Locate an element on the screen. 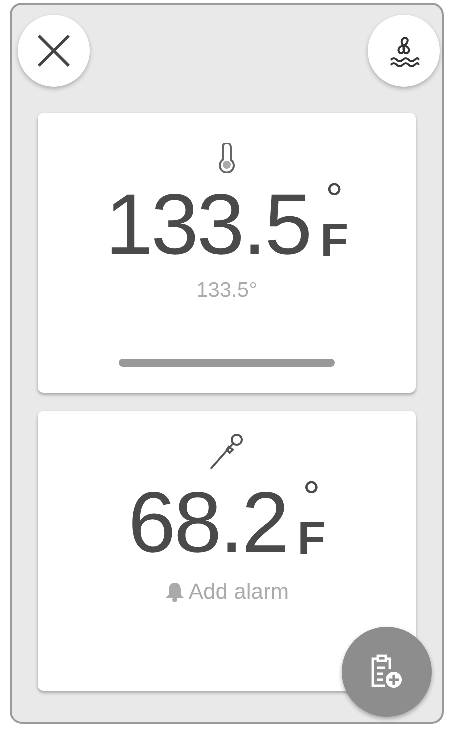 The width and height of the screenshot is (454, 731). thermometer-icon is located at coordinates (227, 158).